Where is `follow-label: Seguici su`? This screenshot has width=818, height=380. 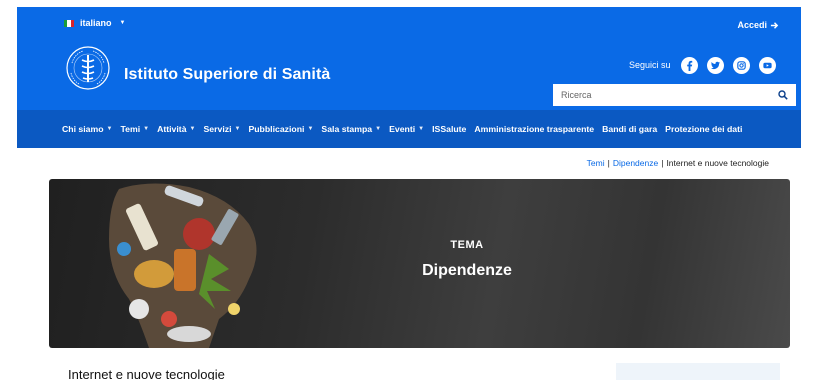 follow-label: Seguici su is located at coordinates (650, 65).